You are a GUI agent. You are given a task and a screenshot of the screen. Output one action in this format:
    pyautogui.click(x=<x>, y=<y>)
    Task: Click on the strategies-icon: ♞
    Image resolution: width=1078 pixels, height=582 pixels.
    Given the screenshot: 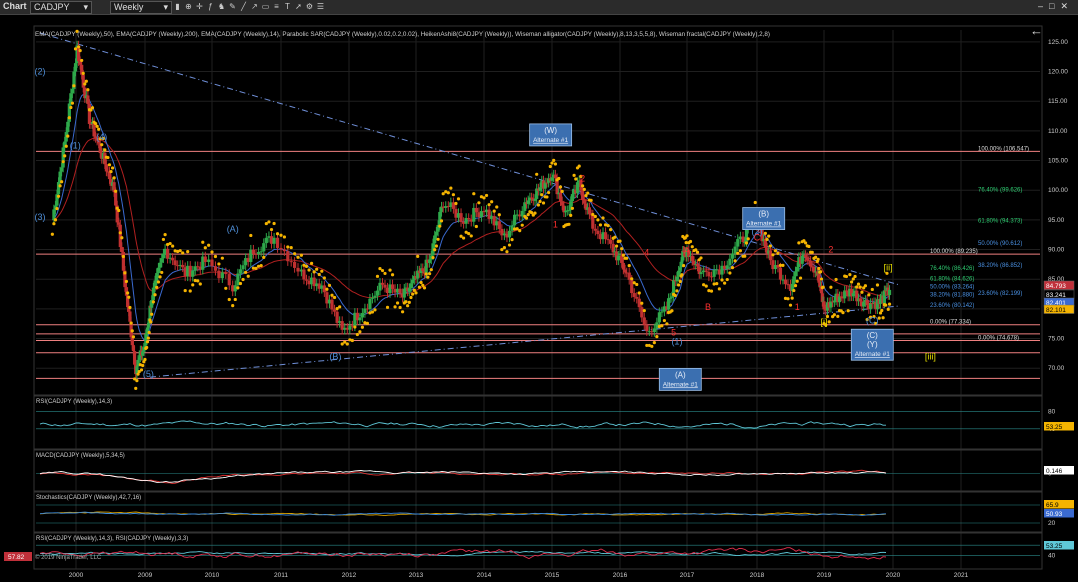 What is the action you would take?
    pyautogui.click(x=221, y=6)
    